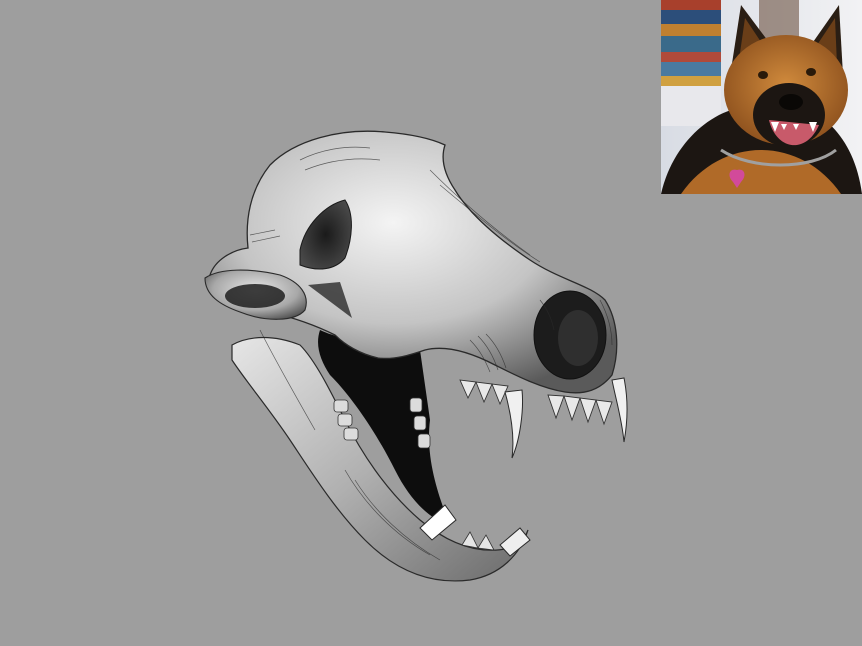 The image size is (862, 646). Describe the element at coordinates (255, 296) in the screenshot. I see `cheek-hollow` at that location.